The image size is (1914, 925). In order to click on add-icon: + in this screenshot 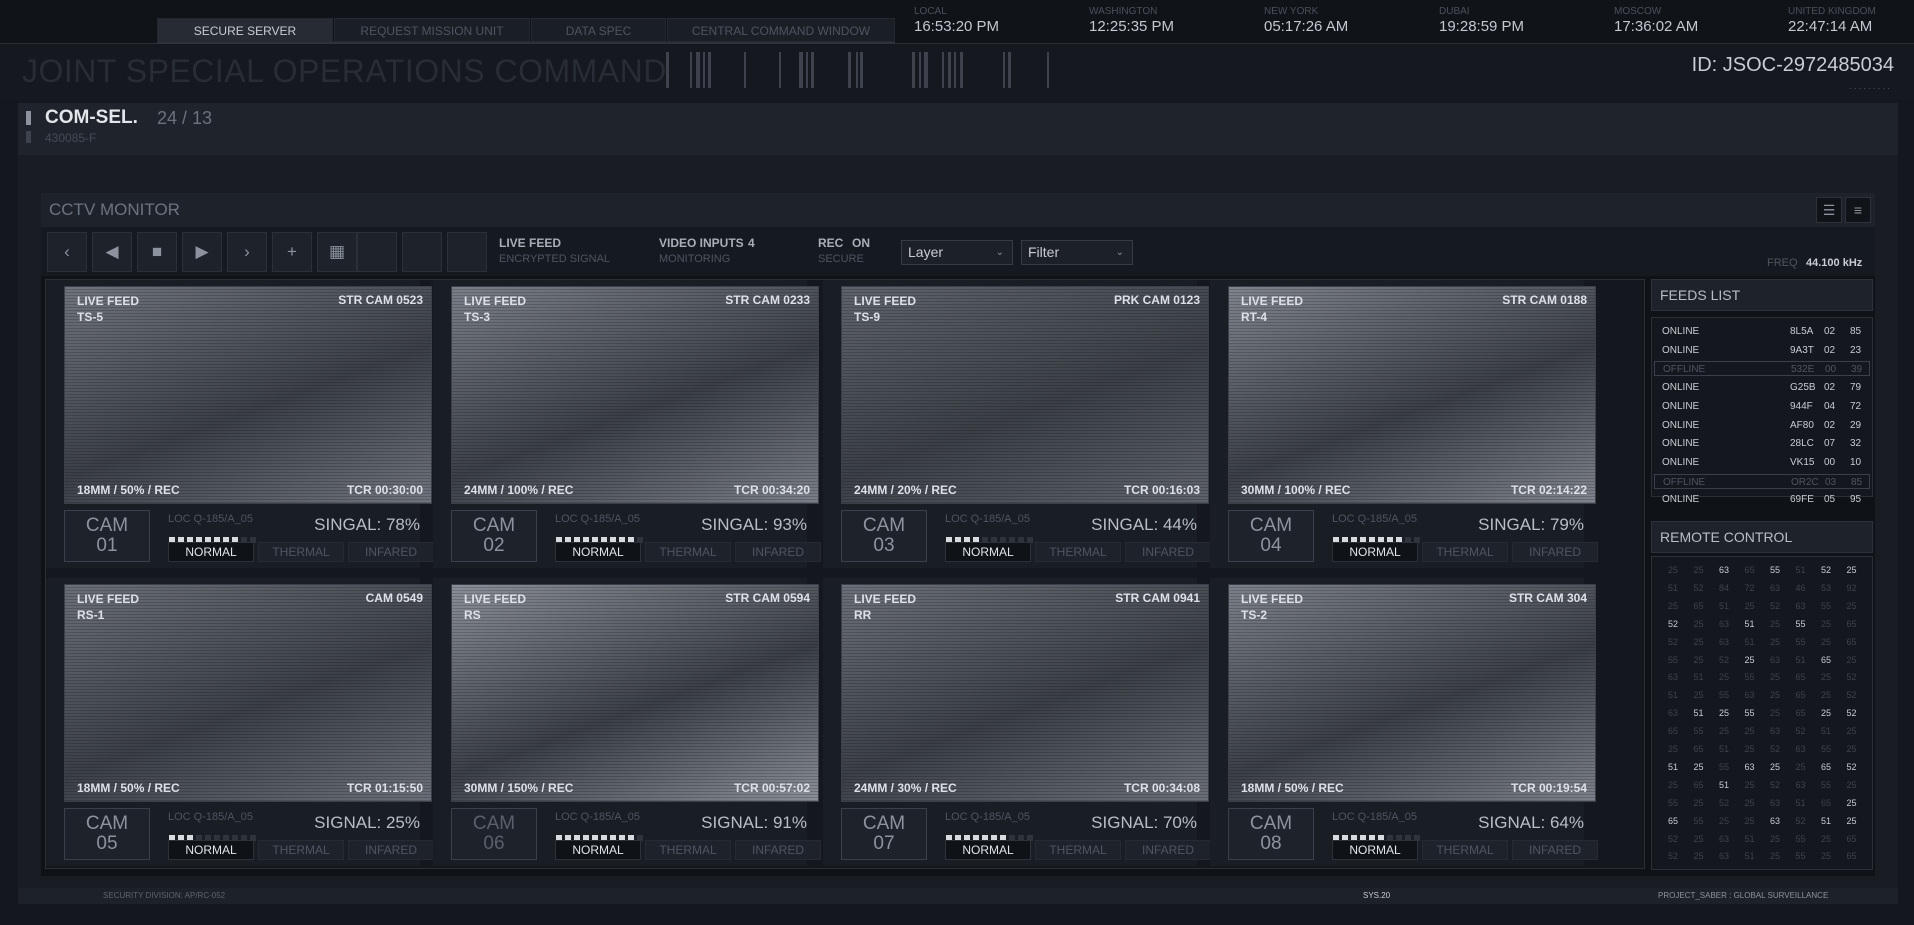, I will do `click(292, 252)`.